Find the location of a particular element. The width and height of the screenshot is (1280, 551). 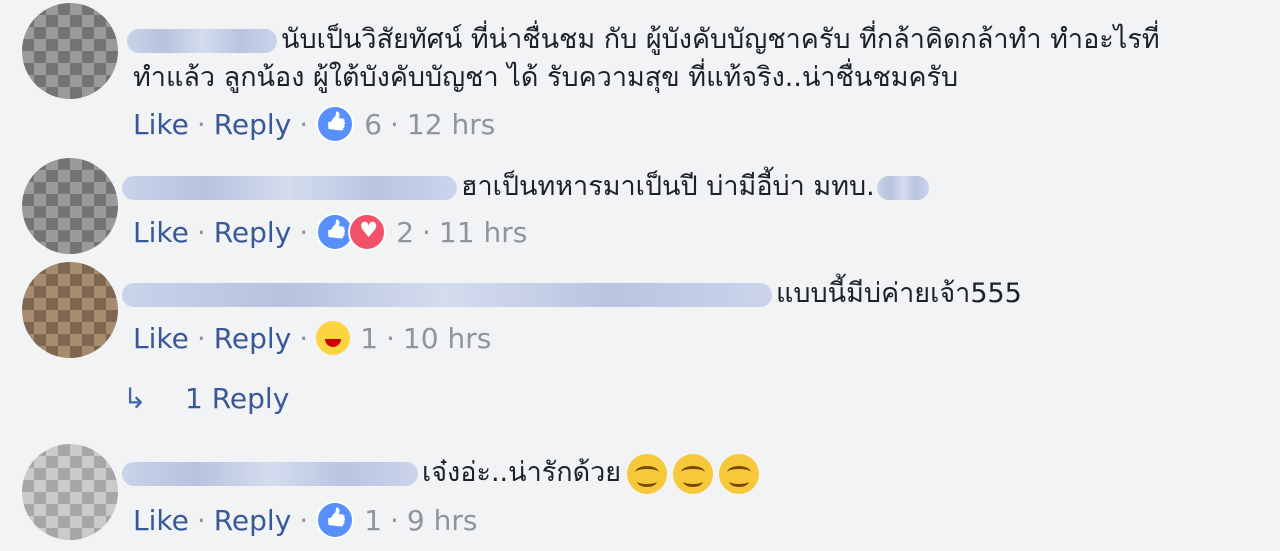

comment-text: แบบนี้มีบ่ค่ายเจ้า555 is located at coordinates (572, 294).